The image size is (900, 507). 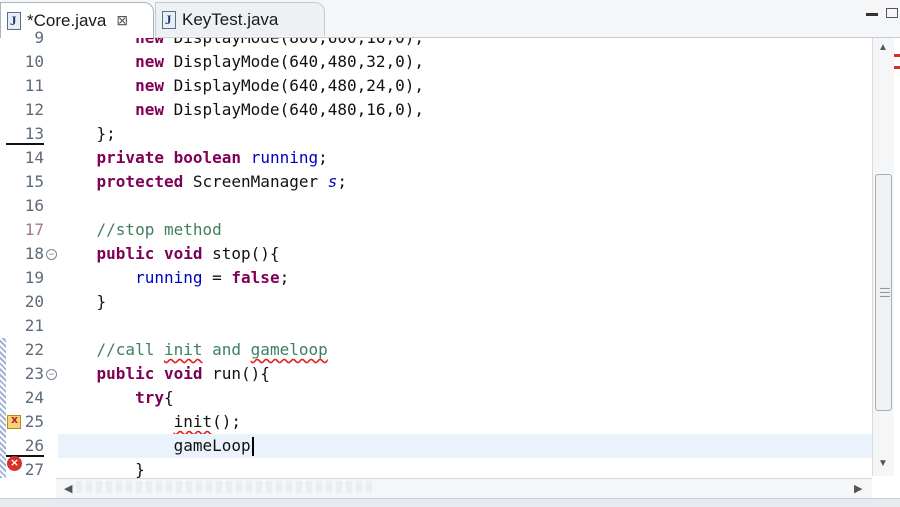 I want to click on line-number: 13, so click(x=25, y=133).